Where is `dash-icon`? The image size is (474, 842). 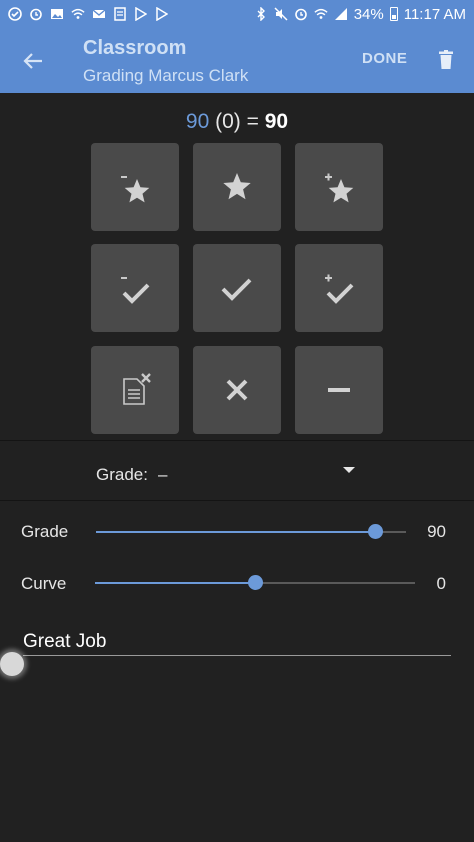 dash-icon is located at coordinates (339, 390).